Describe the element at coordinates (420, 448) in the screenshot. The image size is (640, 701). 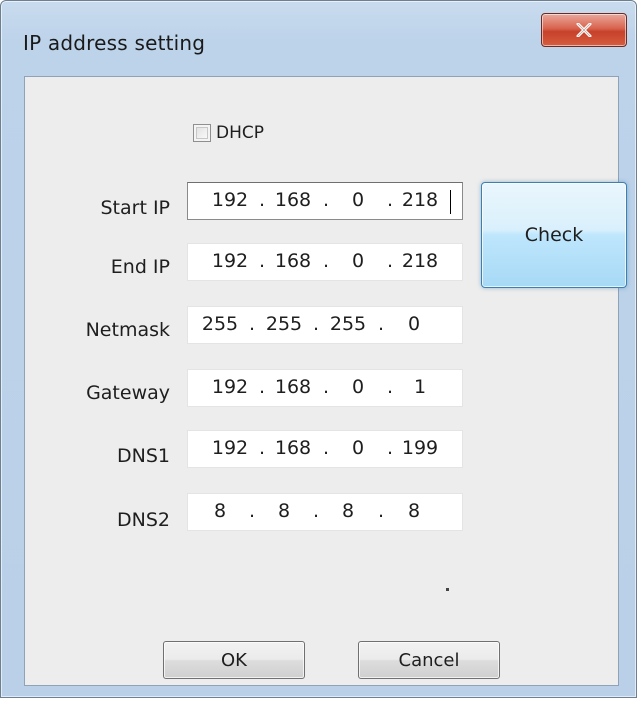
I see `octet: 199` at that location.